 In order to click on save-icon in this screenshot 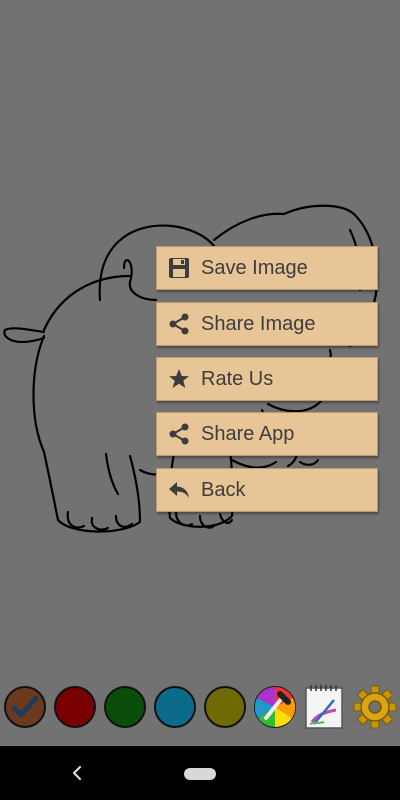, I will do `click(179, 268)`.